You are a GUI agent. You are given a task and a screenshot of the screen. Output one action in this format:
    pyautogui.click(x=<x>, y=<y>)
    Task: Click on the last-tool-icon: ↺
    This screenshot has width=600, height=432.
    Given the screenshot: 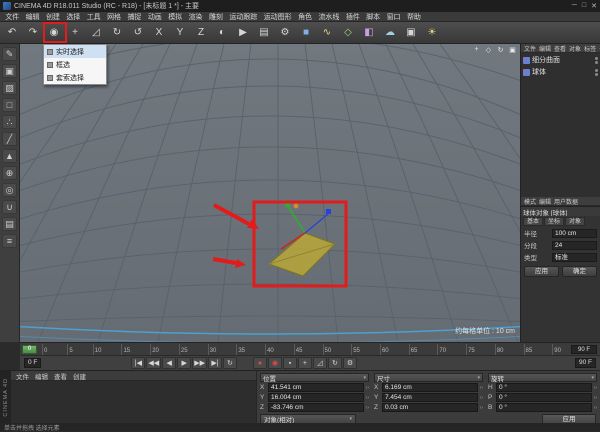 What is the action you would take?
    pyautogui.click(x=138, y=33)
    